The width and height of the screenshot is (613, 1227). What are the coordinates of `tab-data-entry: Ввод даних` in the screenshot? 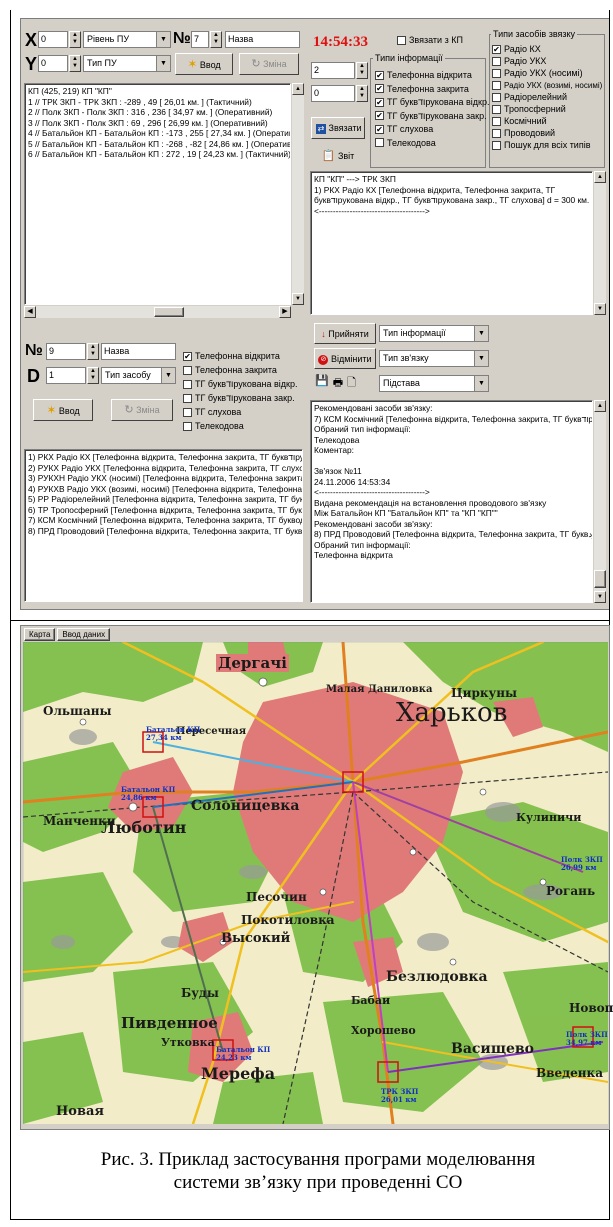 It's located at (84, 634).